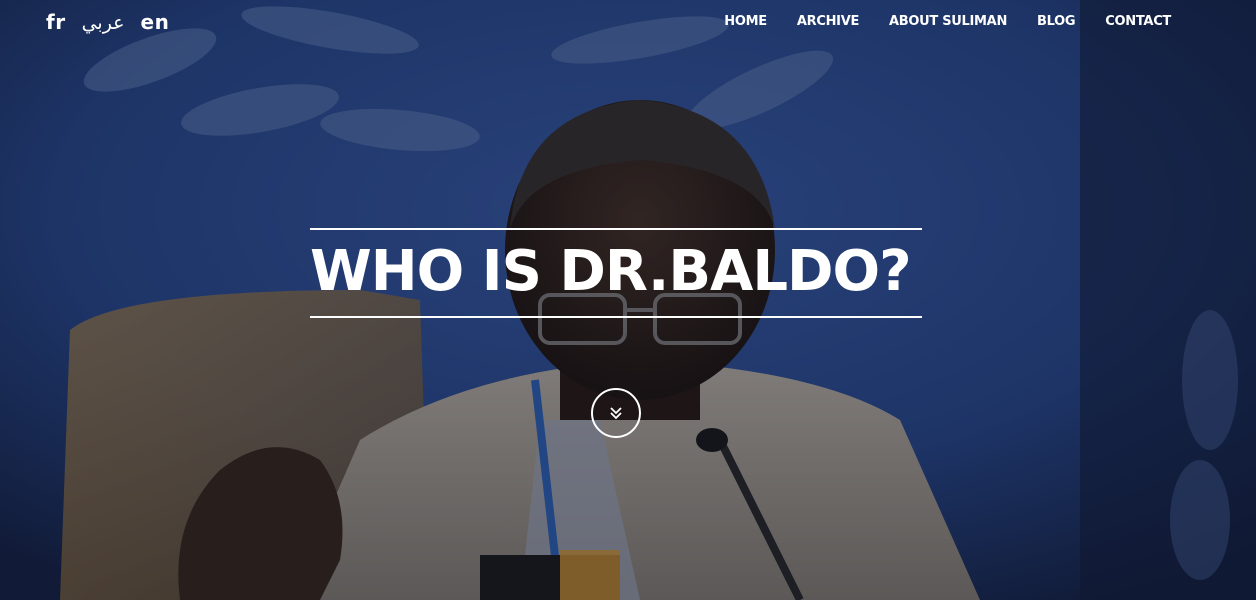 This screenshot has width=1256, height=600. Describe the element at coordinates (616, 317) in the screenshot. I see `title-bottom-rule` at that location.